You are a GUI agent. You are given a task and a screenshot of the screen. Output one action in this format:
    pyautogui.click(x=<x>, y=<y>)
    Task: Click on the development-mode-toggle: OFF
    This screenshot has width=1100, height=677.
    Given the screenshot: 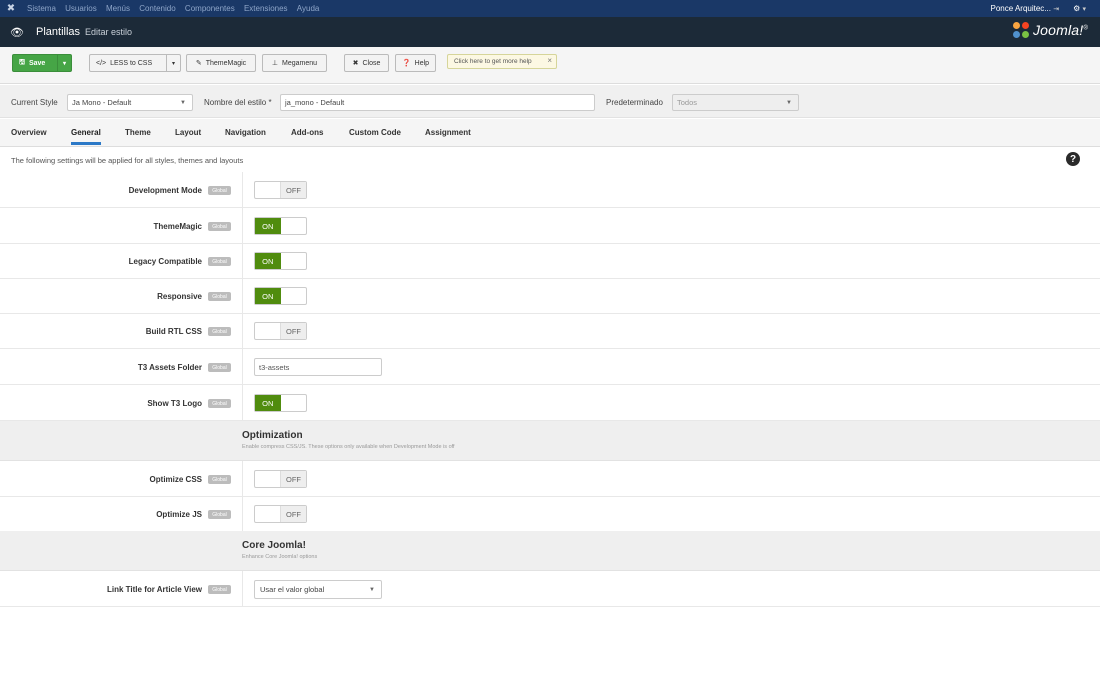 What is the action you would take?
    pyautogui.click(x=280, y=190)
    